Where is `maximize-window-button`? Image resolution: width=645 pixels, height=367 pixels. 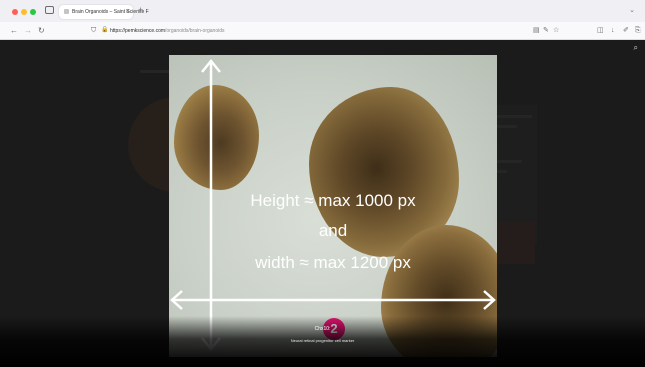 maximize-window-button is located at coordinates (33, 12).